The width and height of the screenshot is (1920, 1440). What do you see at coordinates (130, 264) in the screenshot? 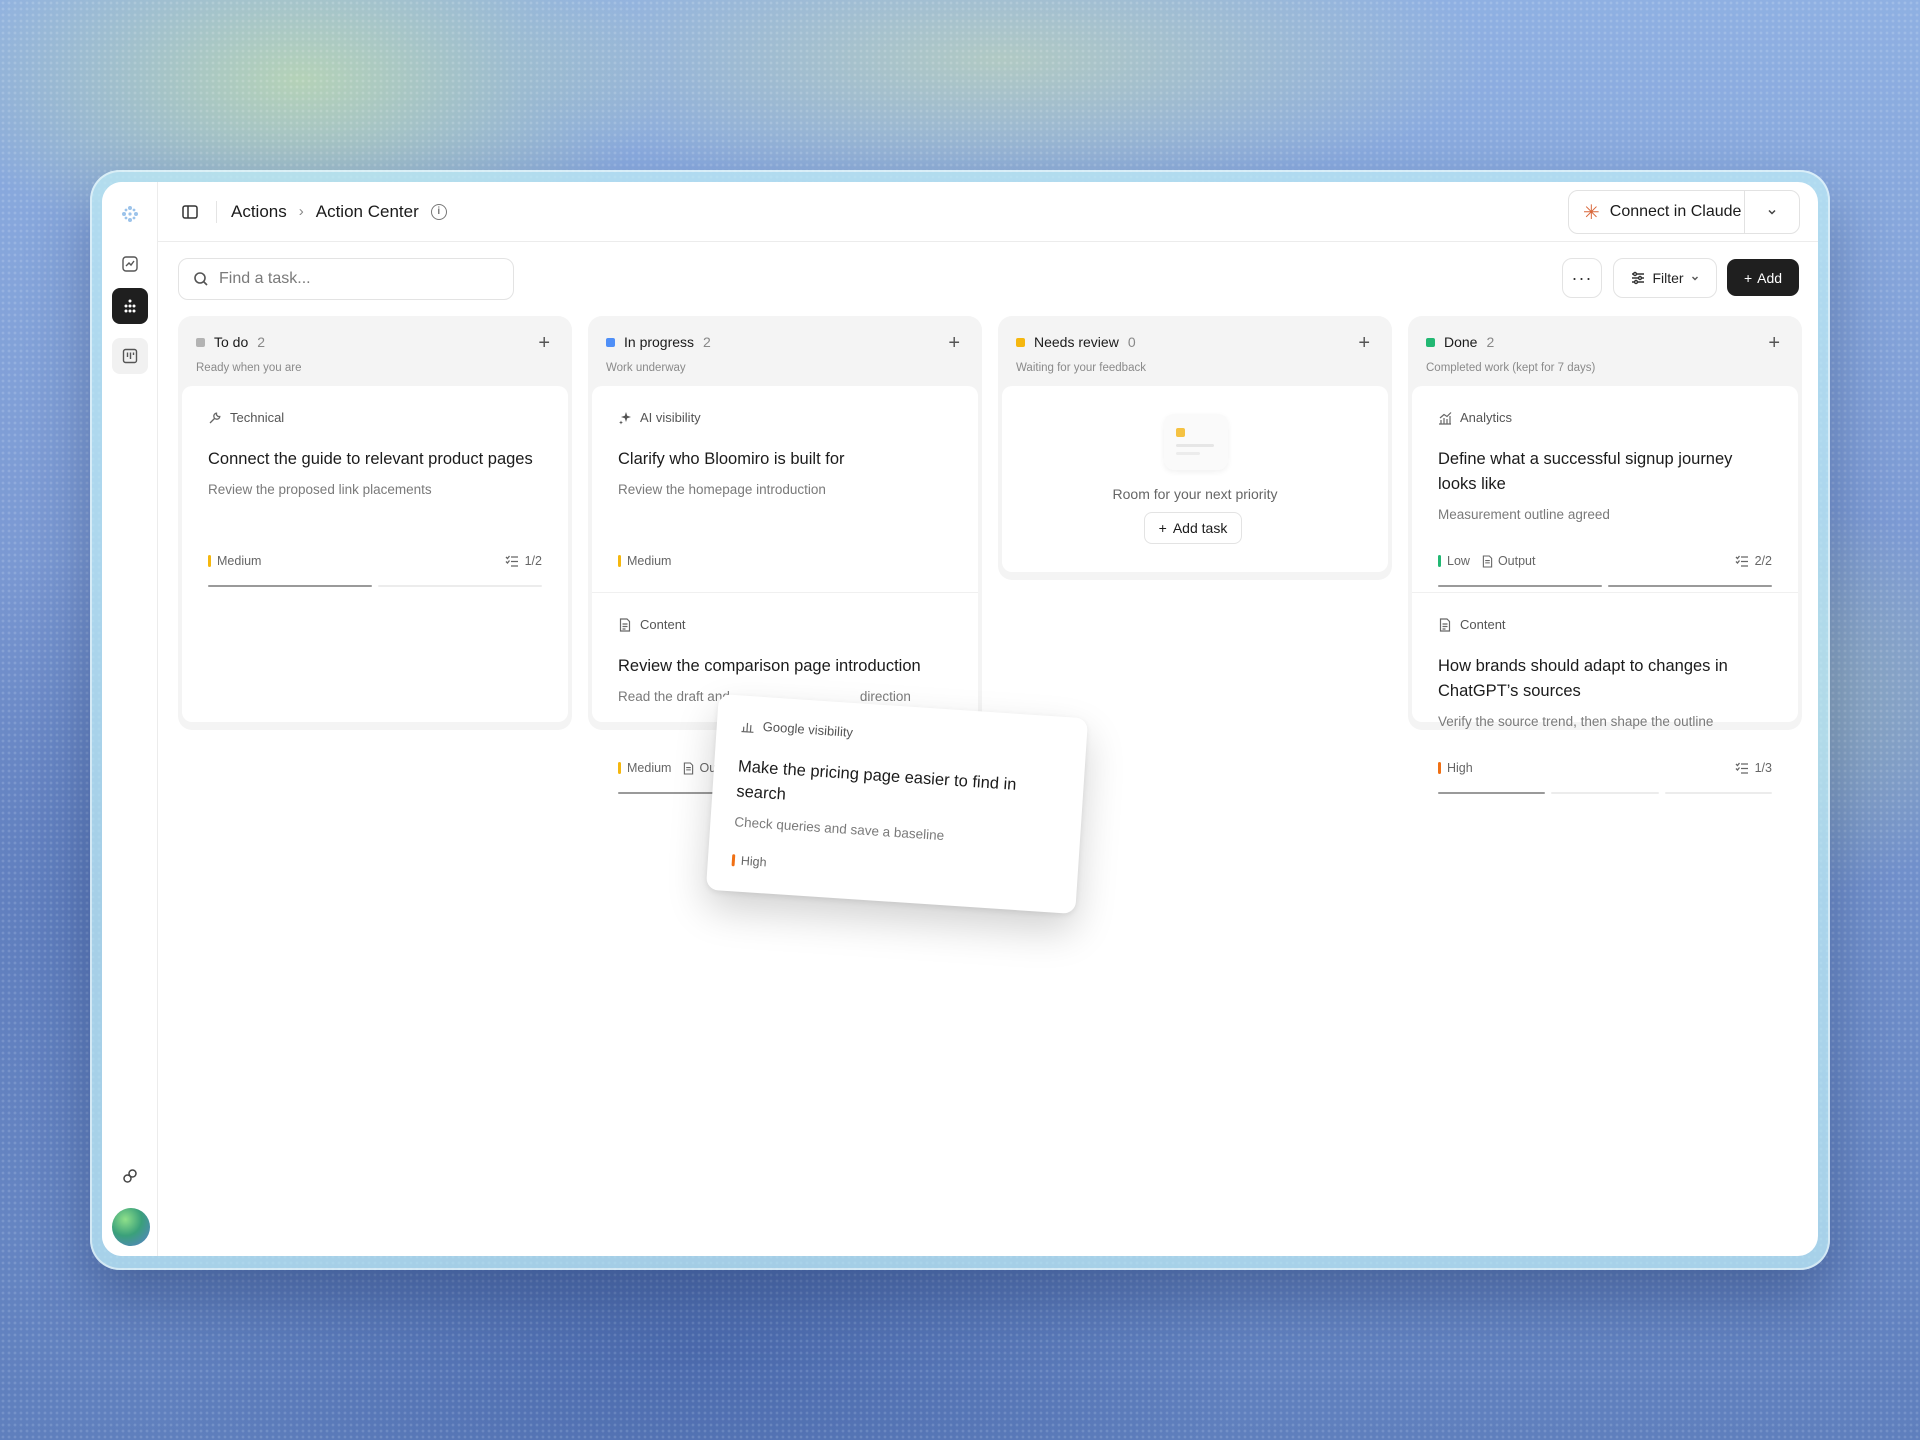
I see `analytics-nav-icon` at bounding box center [130, 264].